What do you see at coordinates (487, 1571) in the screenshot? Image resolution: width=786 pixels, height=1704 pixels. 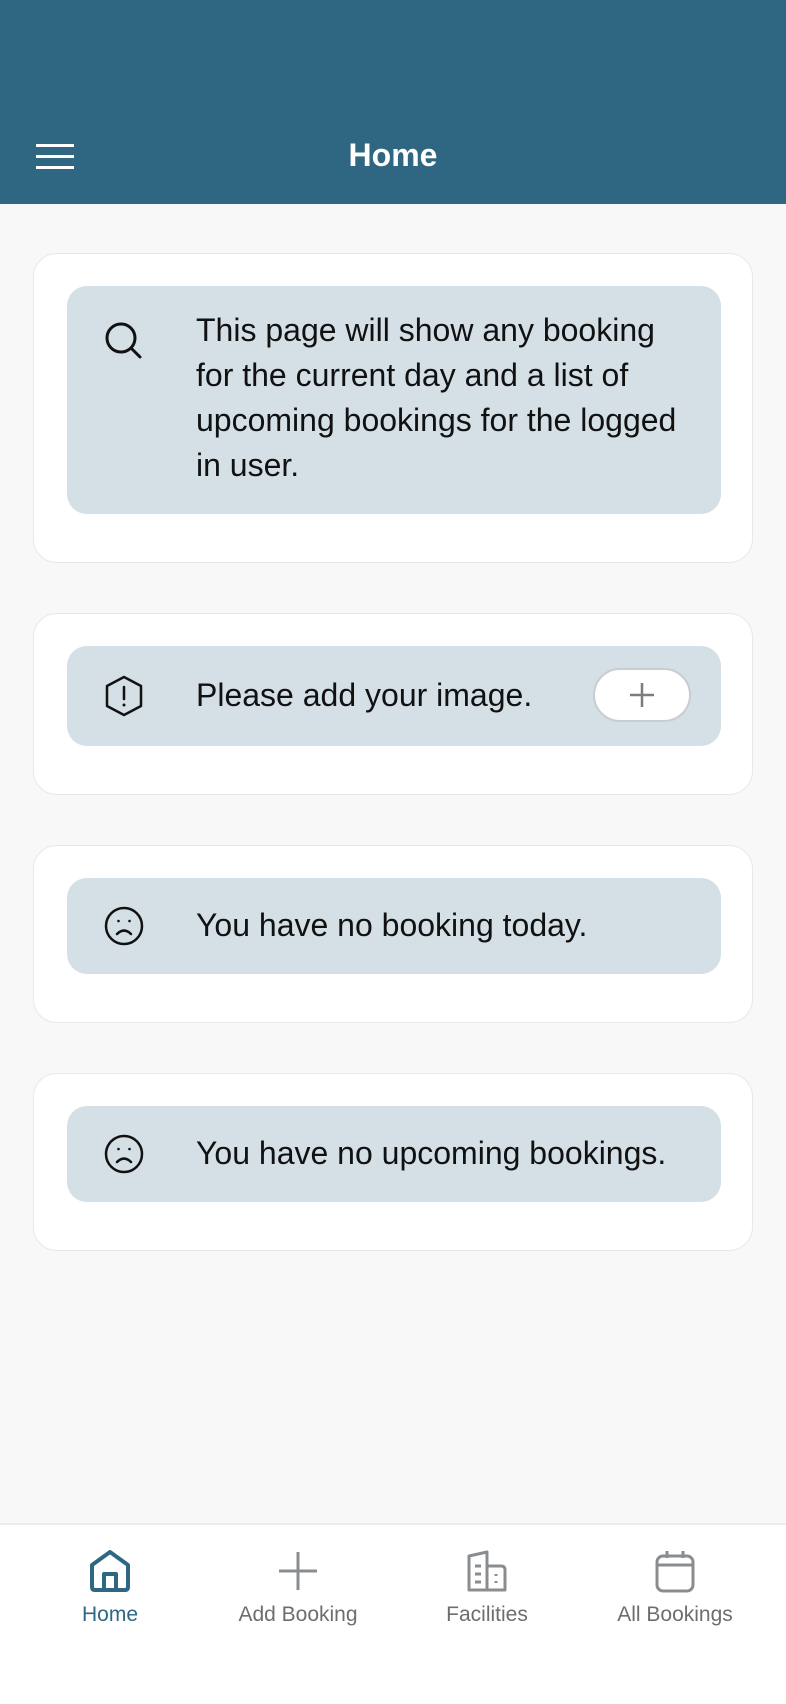 I see `building-icon` at bounding box center [487, 1571].